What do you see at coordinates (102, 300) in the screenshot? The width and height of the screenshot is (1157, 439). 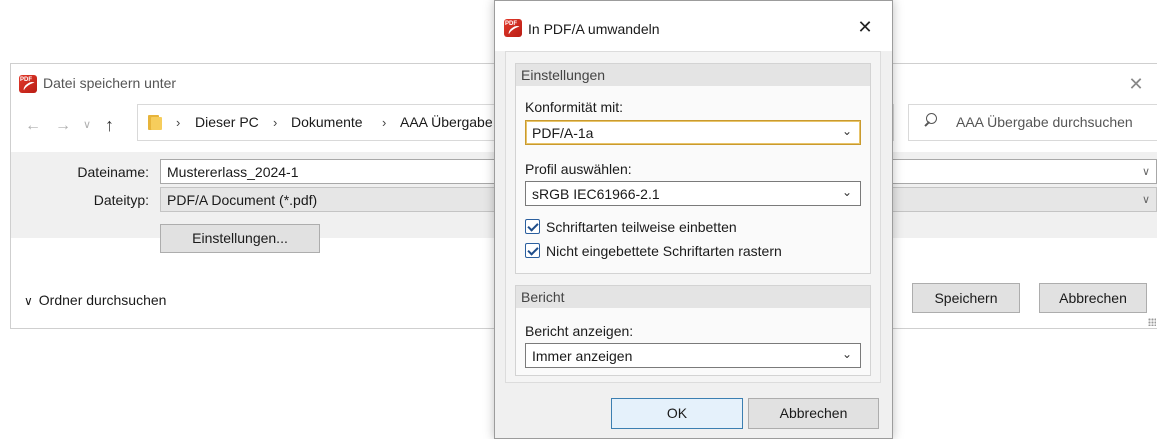 I see `browse-folders-label: Ordner durchsuchen` at bounding box center [102, 300].